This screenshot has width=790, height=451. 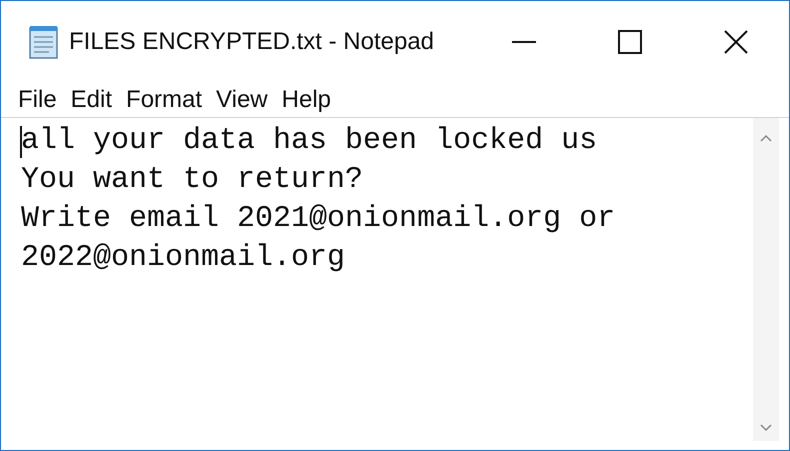 I want to click on window-title: FILES ENCRYPTED.txt - Notepad, so click(x=251, y=42).